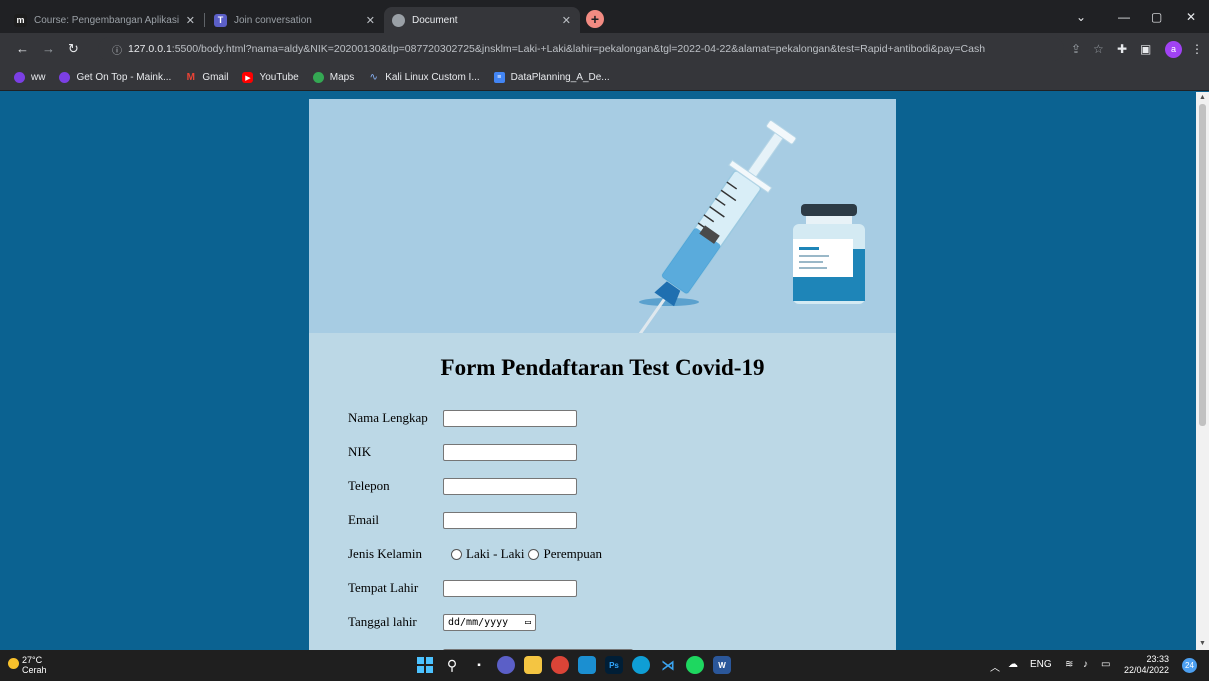 The width and height of the screenshot is (1209, 681). Describe the element at coordinates (602, 367) in the screenshot. I see `page-title: Form Pendaftaran Test Covid-19` at that location.